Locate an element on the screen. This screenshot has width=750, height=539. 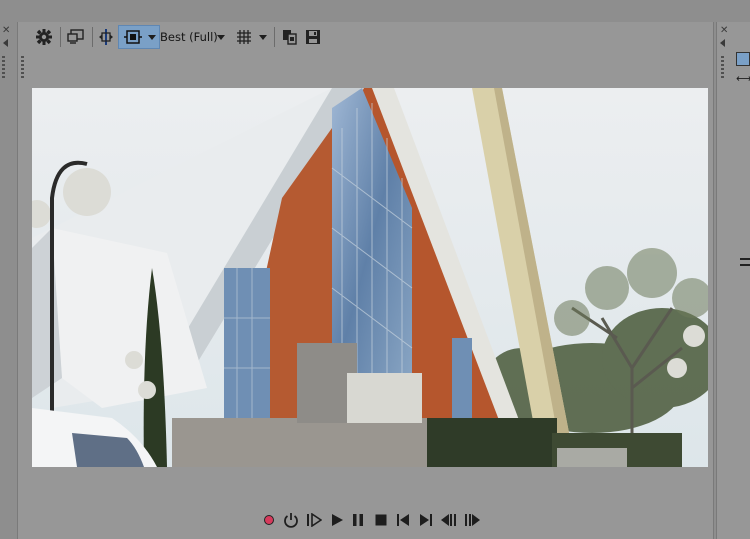
external-monitor-icon is located at coordinates (76, 37).